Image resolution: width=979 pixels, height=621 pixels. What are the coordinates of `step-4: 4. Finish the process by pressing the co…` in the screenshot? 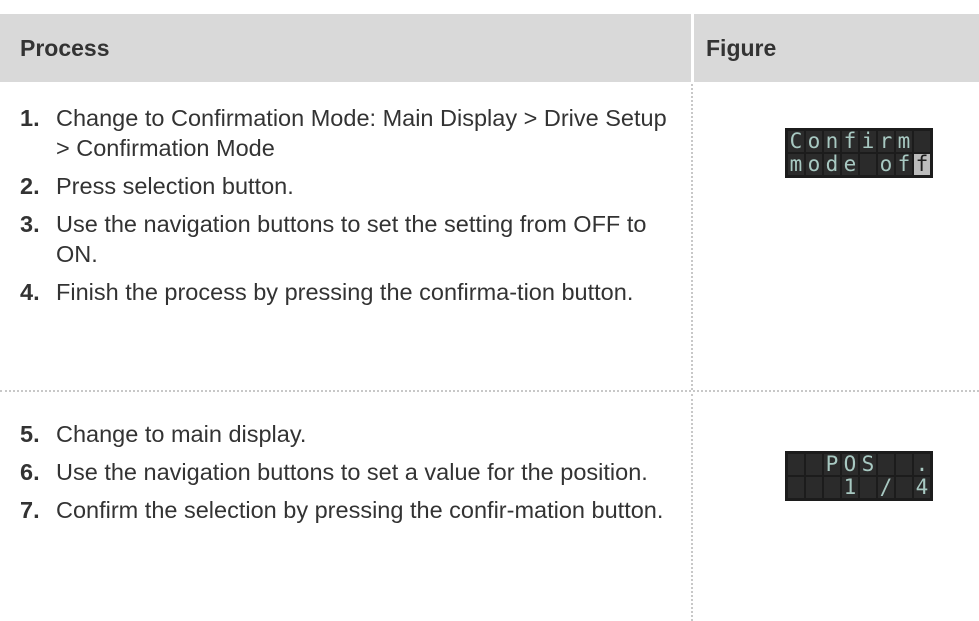 It's located at (350, 292).